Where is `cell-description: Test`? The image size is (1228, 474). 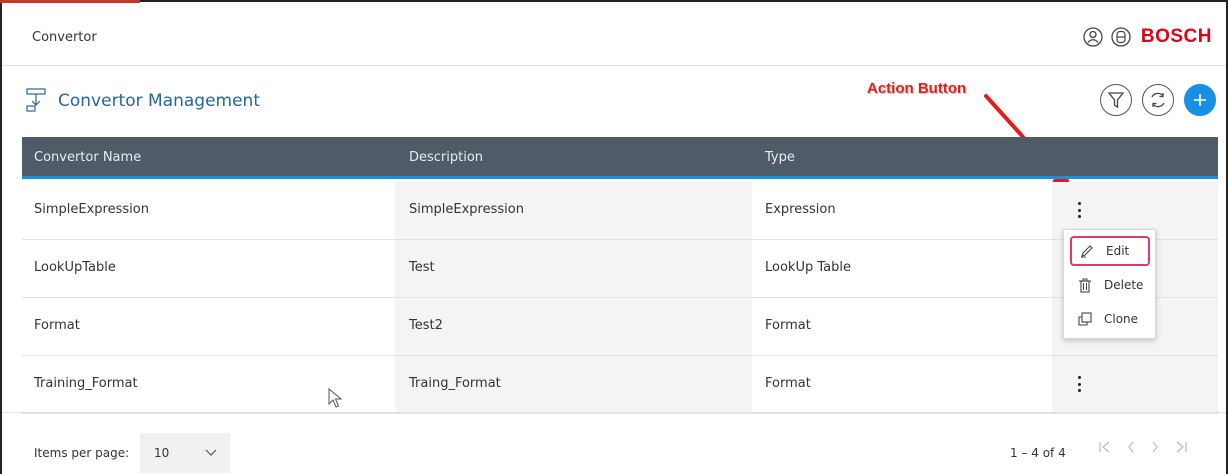 cell-description: Test is located at coordinates (422, 267).